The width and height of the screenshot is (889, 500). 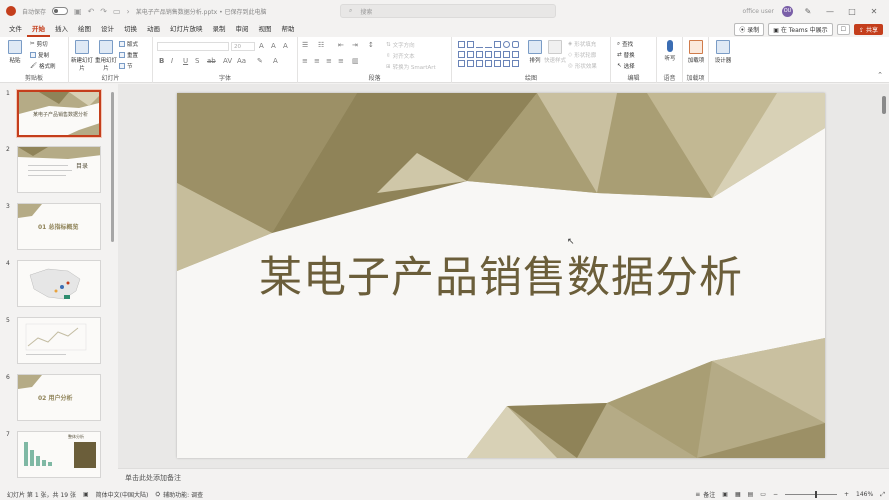 What do you see at coordinates (725, 494) in the screenshot?
I see `normal-view-icon: ▣` at bounding box center [725, 494].